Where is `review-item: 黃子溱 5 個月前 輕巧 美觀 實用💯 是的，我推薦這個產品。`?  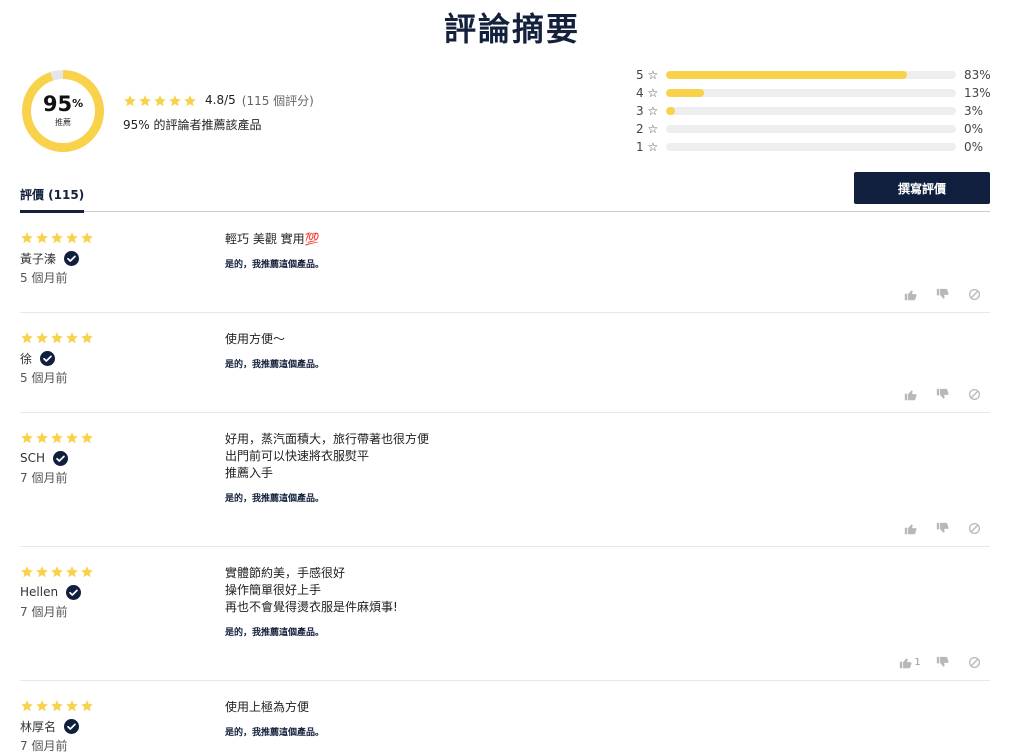 review-item: 黃子溱 5 個月前 輕巧 美觀 實用💯 是的，我推薦這個產品。 is located at coordinates (505, 263).